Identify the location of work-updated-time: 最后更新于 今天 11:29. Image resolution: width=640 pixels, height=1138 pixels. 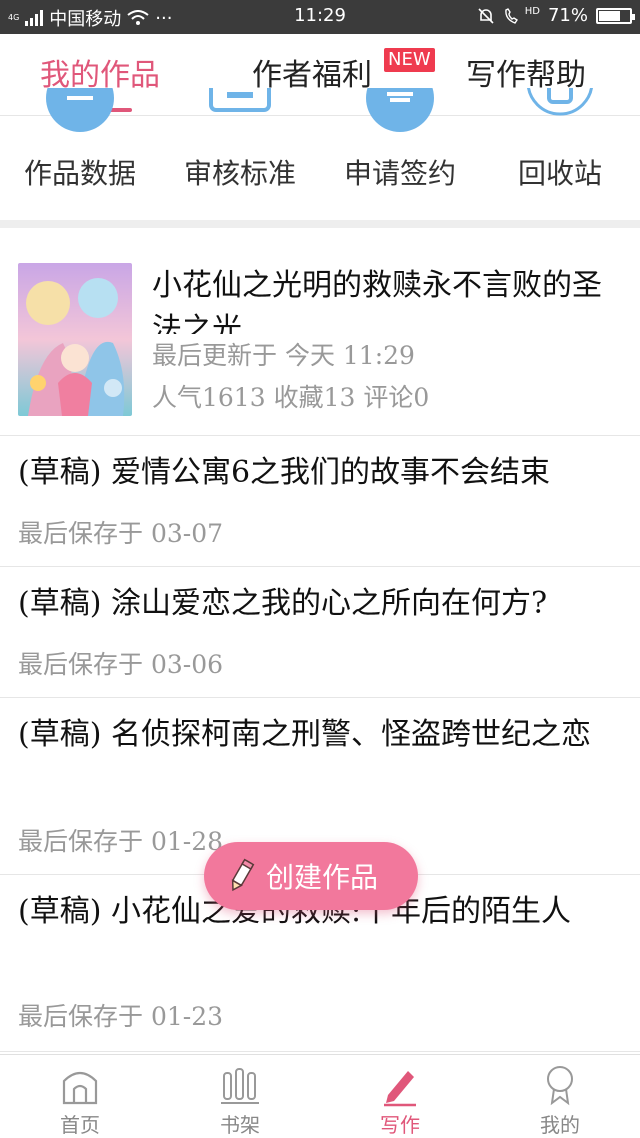
(283, 355).